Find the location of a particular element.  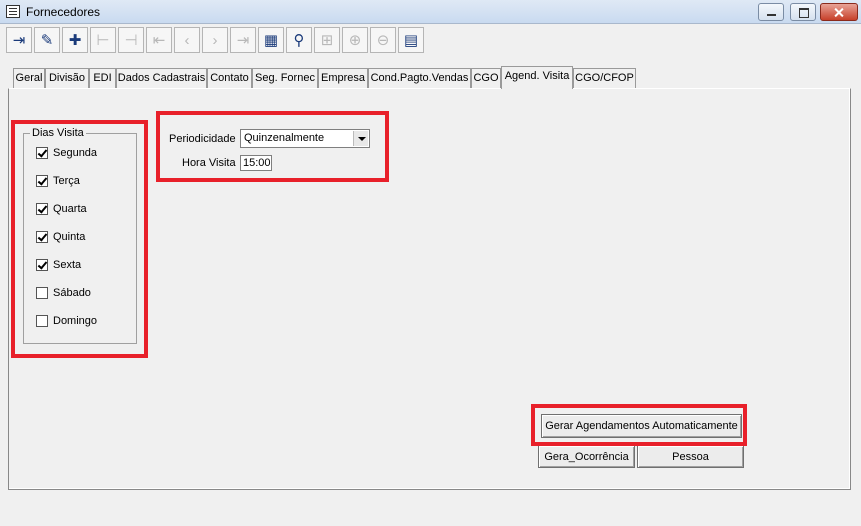

tab-seg-fornec: Seg. Fornec is located at coordinates (285, 78).